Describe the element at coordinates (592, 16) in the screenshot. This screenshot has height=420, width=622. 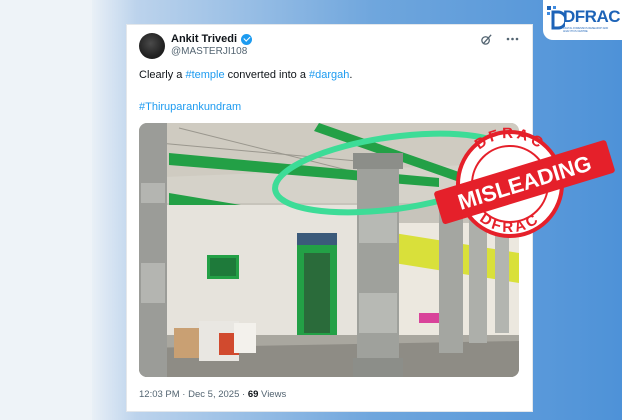
I see `logo-text: DFRAC` at that location.